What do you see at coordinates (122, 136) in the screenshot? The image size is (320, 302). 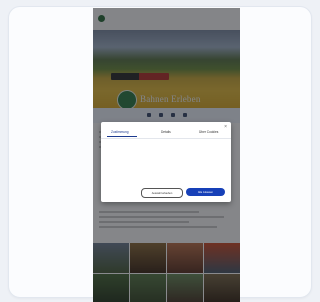 I see `active-tab-indicator` at bounding box center [122, 136].